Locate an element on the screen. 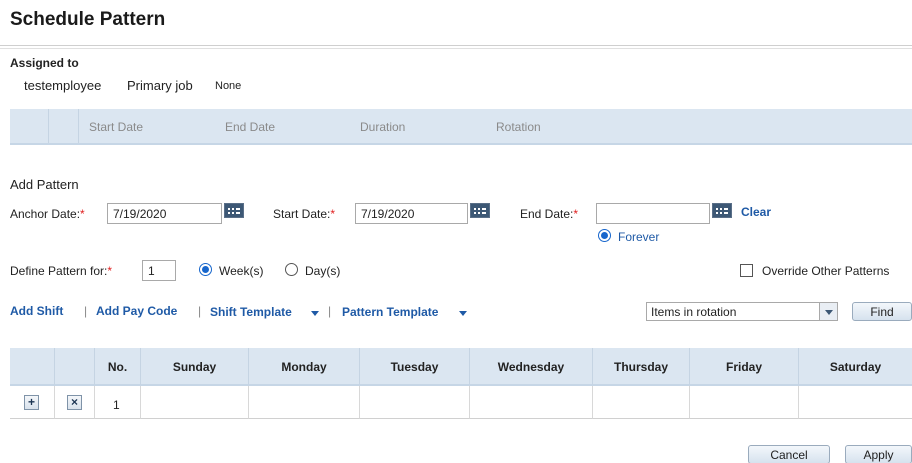 The image size is (912, 463). title-divider is located at coordinates (456, 45).